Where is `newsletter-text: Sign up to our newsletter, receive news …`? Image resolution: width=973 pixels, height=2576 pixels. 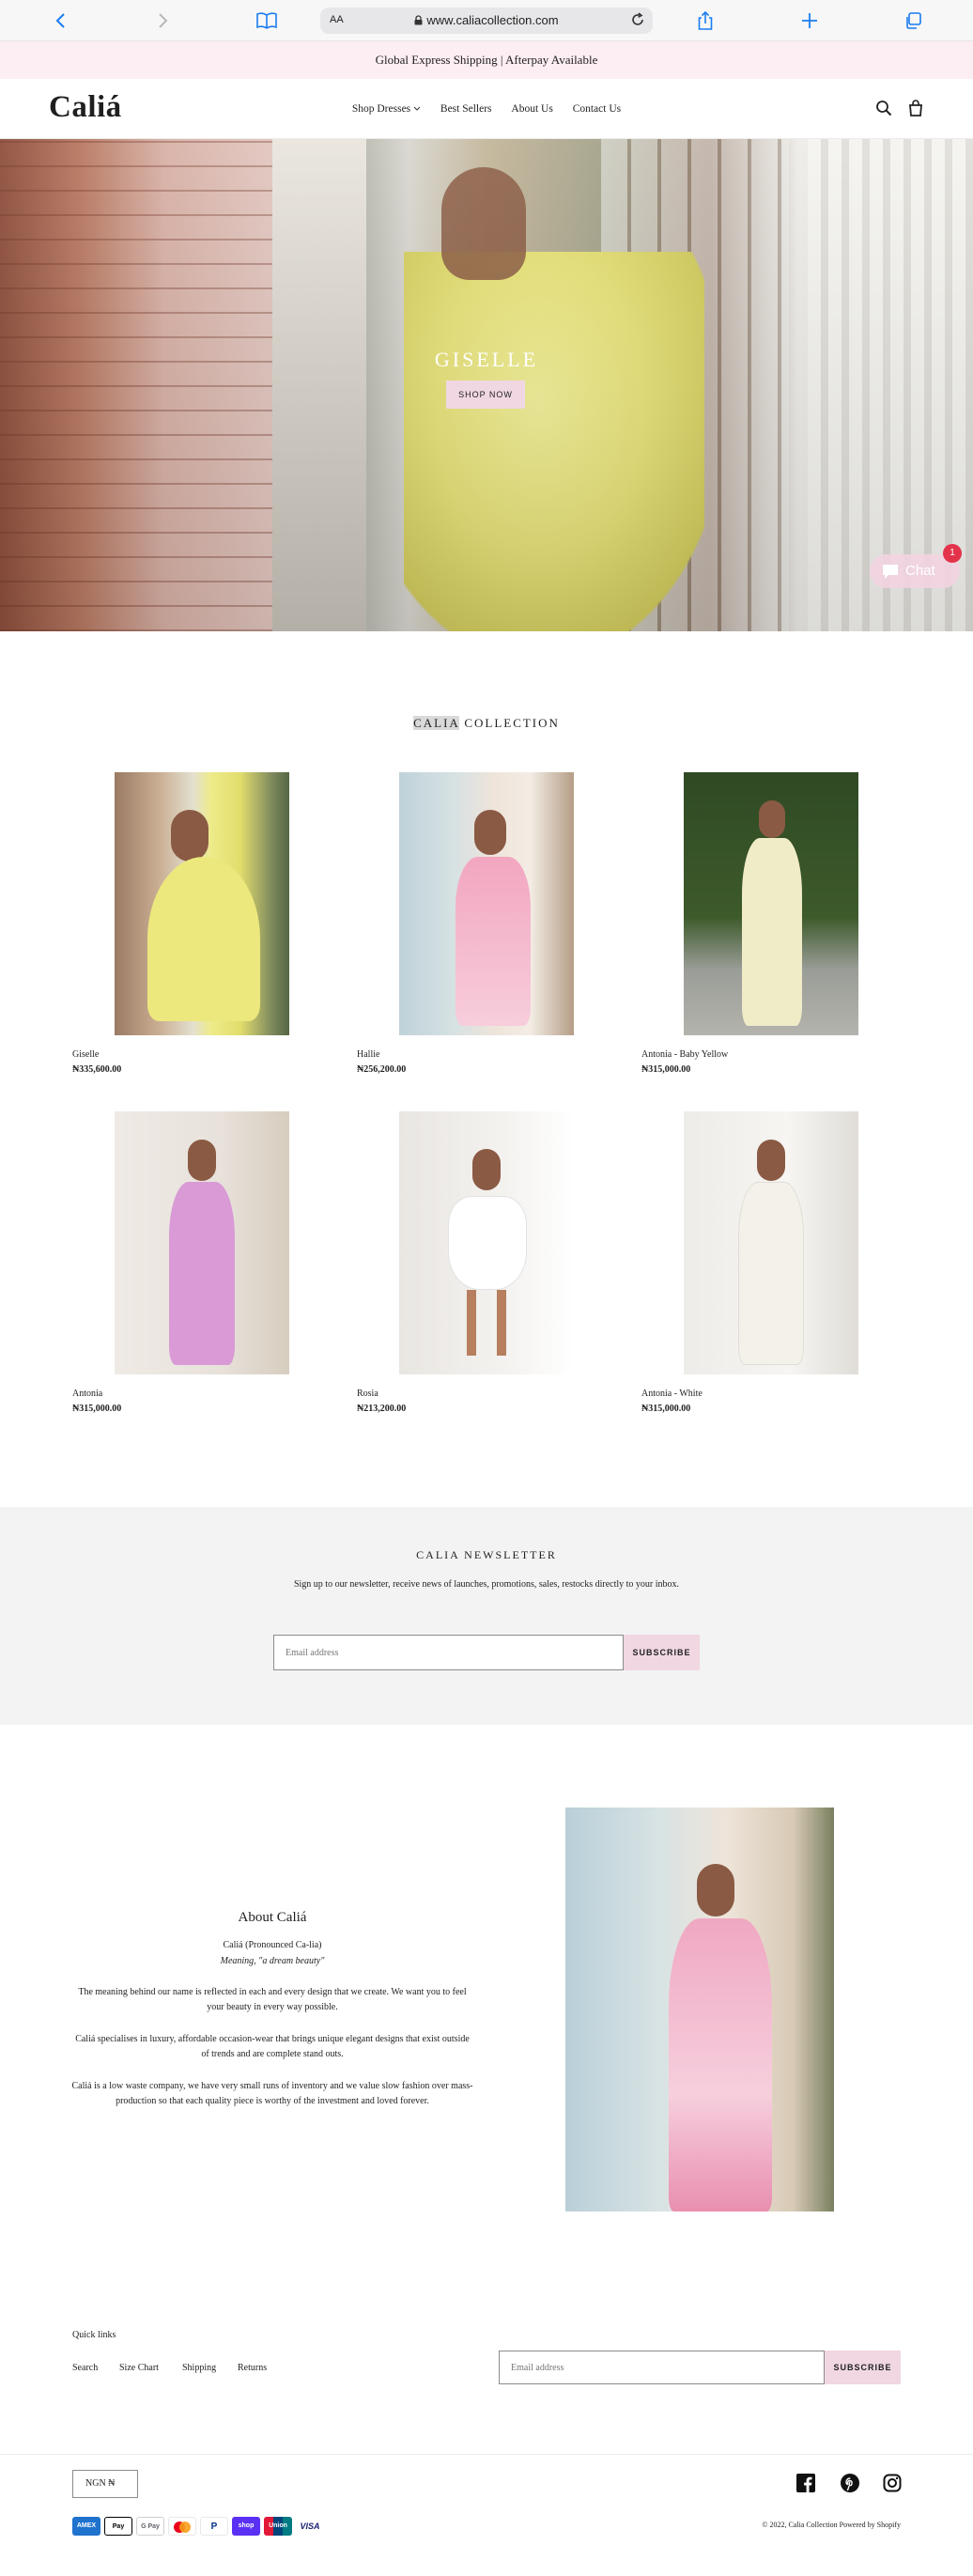 newsletter-text: Sign up to our newsletter, receive news … is located at coordinates (486, 1584).